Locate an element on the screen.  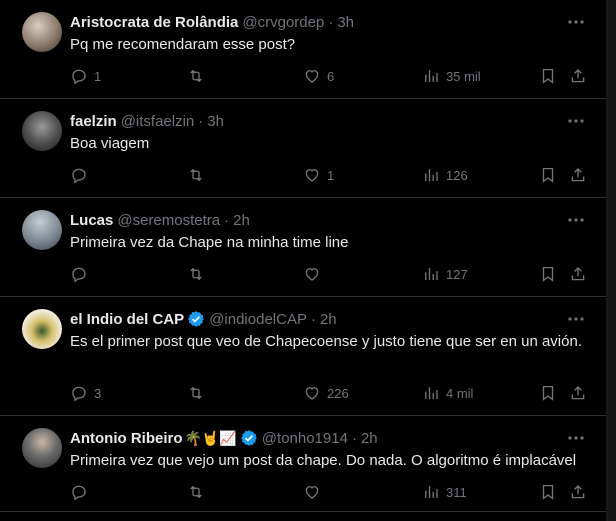
tweet-header: Aristocrata de Rolândia @crvgordep · 3h is located at coordinates (212, 22).